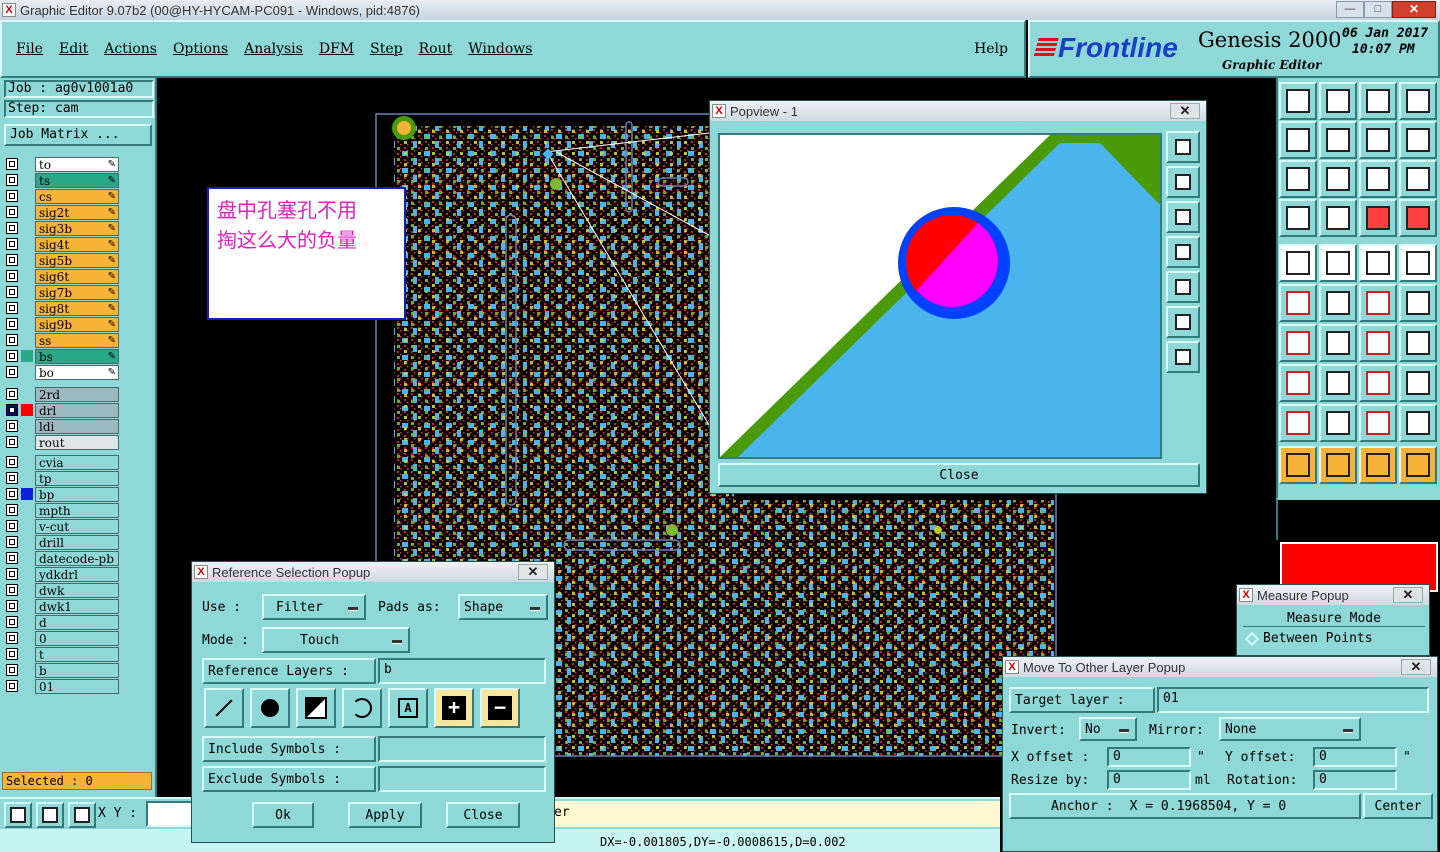  I want to click on pointer-circle-button, so click(1378, 465).